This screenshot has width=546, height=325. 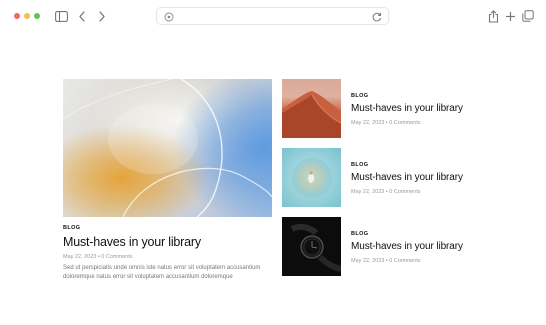 I want to click on address-bar, so click(x=272, y=16).